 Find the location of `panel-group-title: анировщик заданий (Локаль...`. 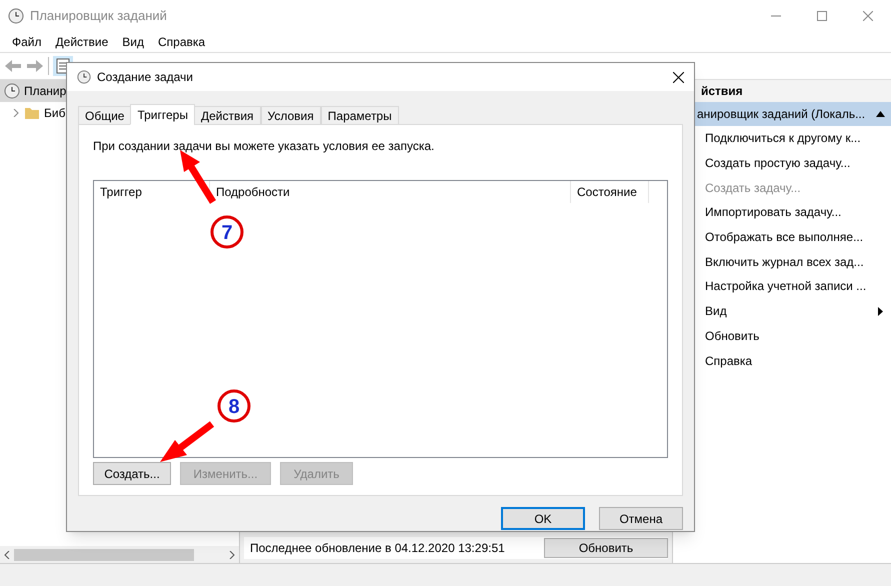

panel-group-title: анировщик заданий (Локаль... is located at coordinates (781, 114).